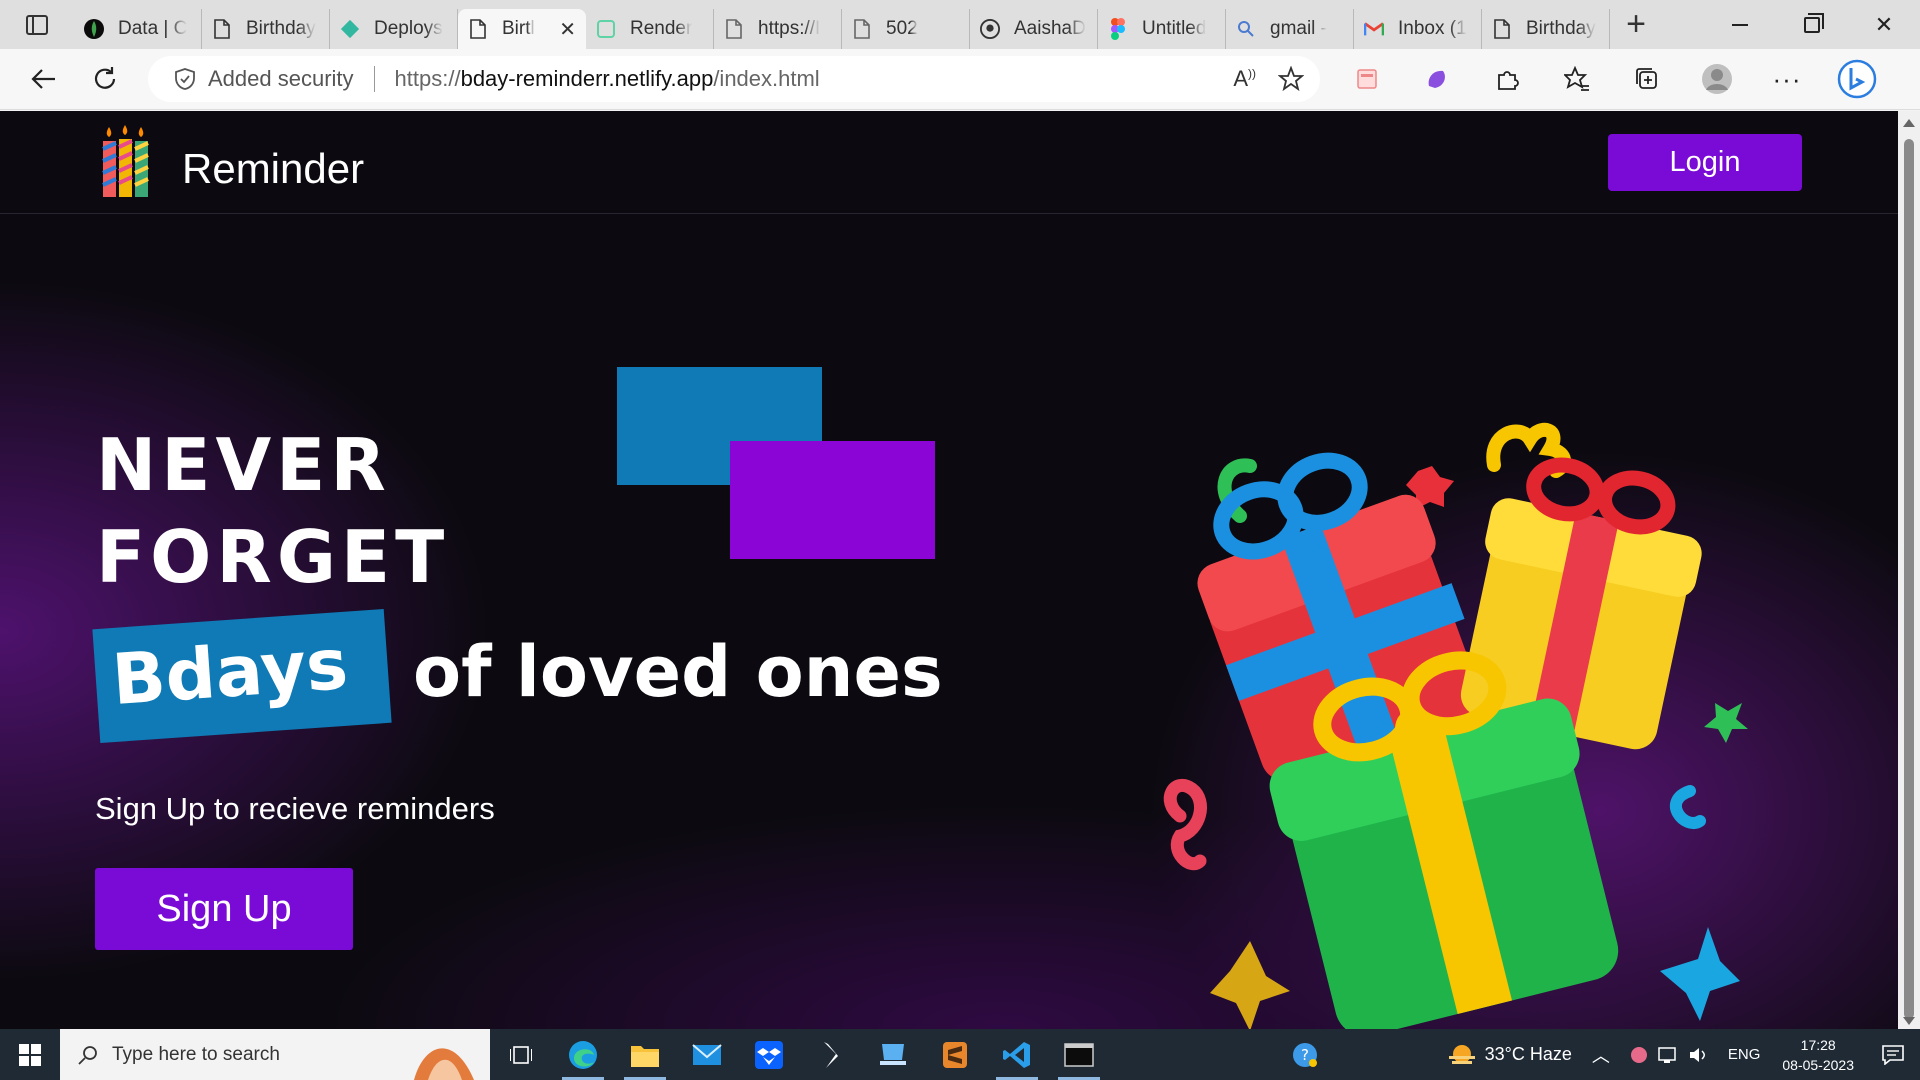  I want to click on tab: Deploys, so click(394, 29).